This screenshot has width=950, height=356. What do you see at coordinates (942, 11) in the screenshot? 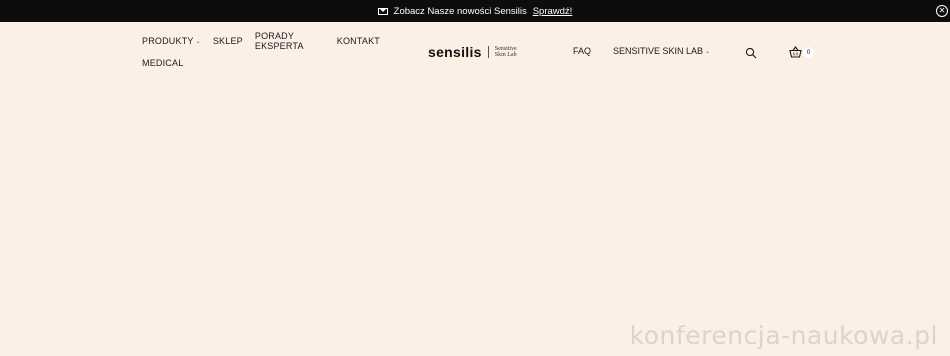
I see `close-circle-icon: ✕` at bounding box center [942, 11].